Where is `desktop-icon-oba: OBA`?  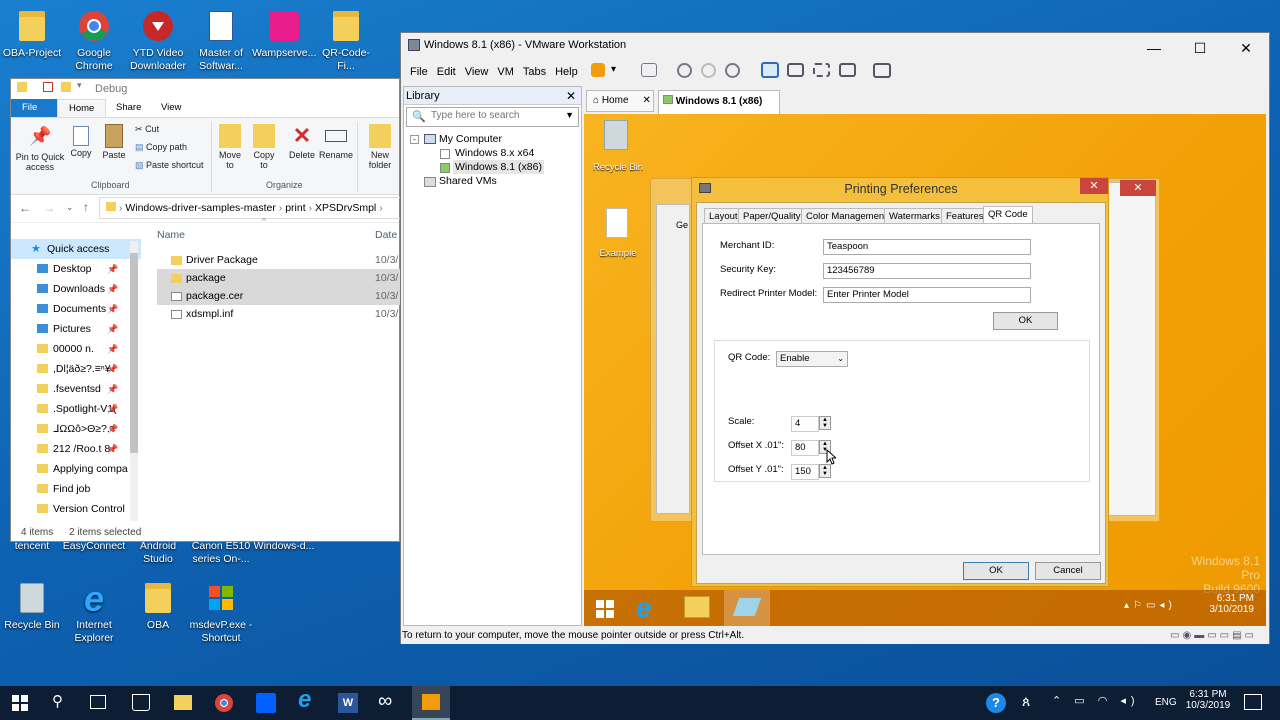 desktop-icon-oba: OBA is located at coordinates (158, 606).